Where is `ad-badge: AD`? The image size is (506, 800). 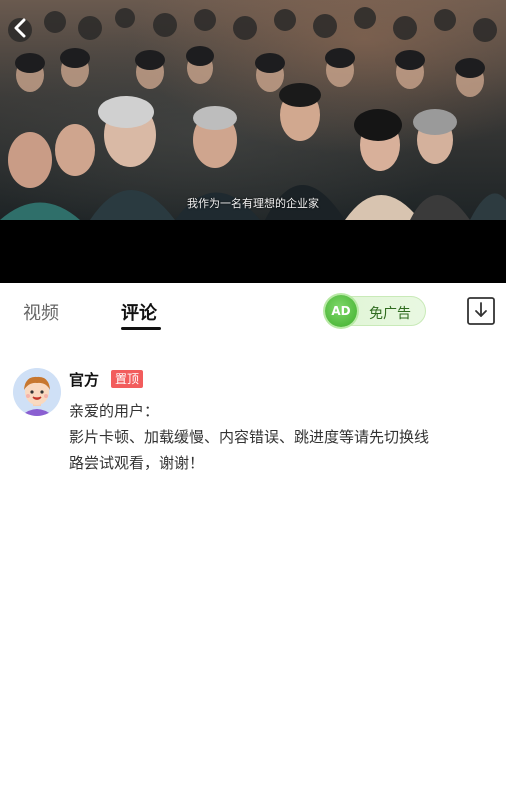 ad-badge: AD is located at coordinates (341, 311).